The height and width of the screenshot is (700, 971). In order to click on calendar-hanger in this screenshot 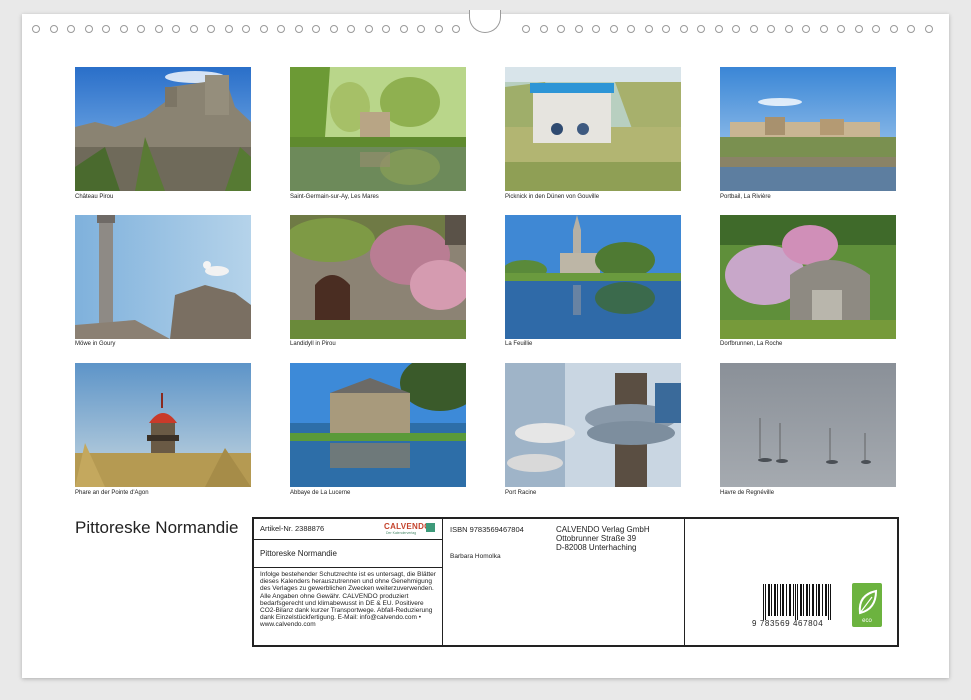, I will do `click(485, 21)`.